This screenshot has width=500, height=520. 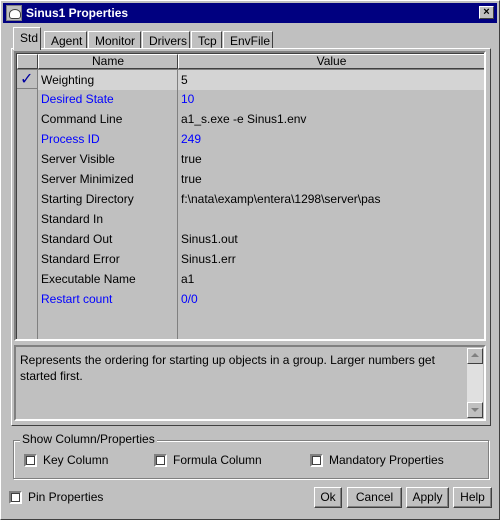 What do you see at coordinates (217, 460) in the screenshot?
I see `formula-column-label: Formula Column` at bounding box center [217, 460].